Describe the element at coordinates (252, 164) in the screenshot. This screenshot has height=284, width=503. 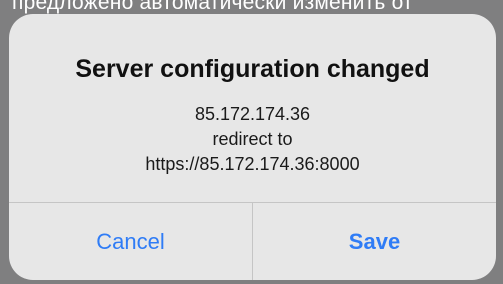
I see `redirect-url-text: https://85.172.174.36:8000` at that location.